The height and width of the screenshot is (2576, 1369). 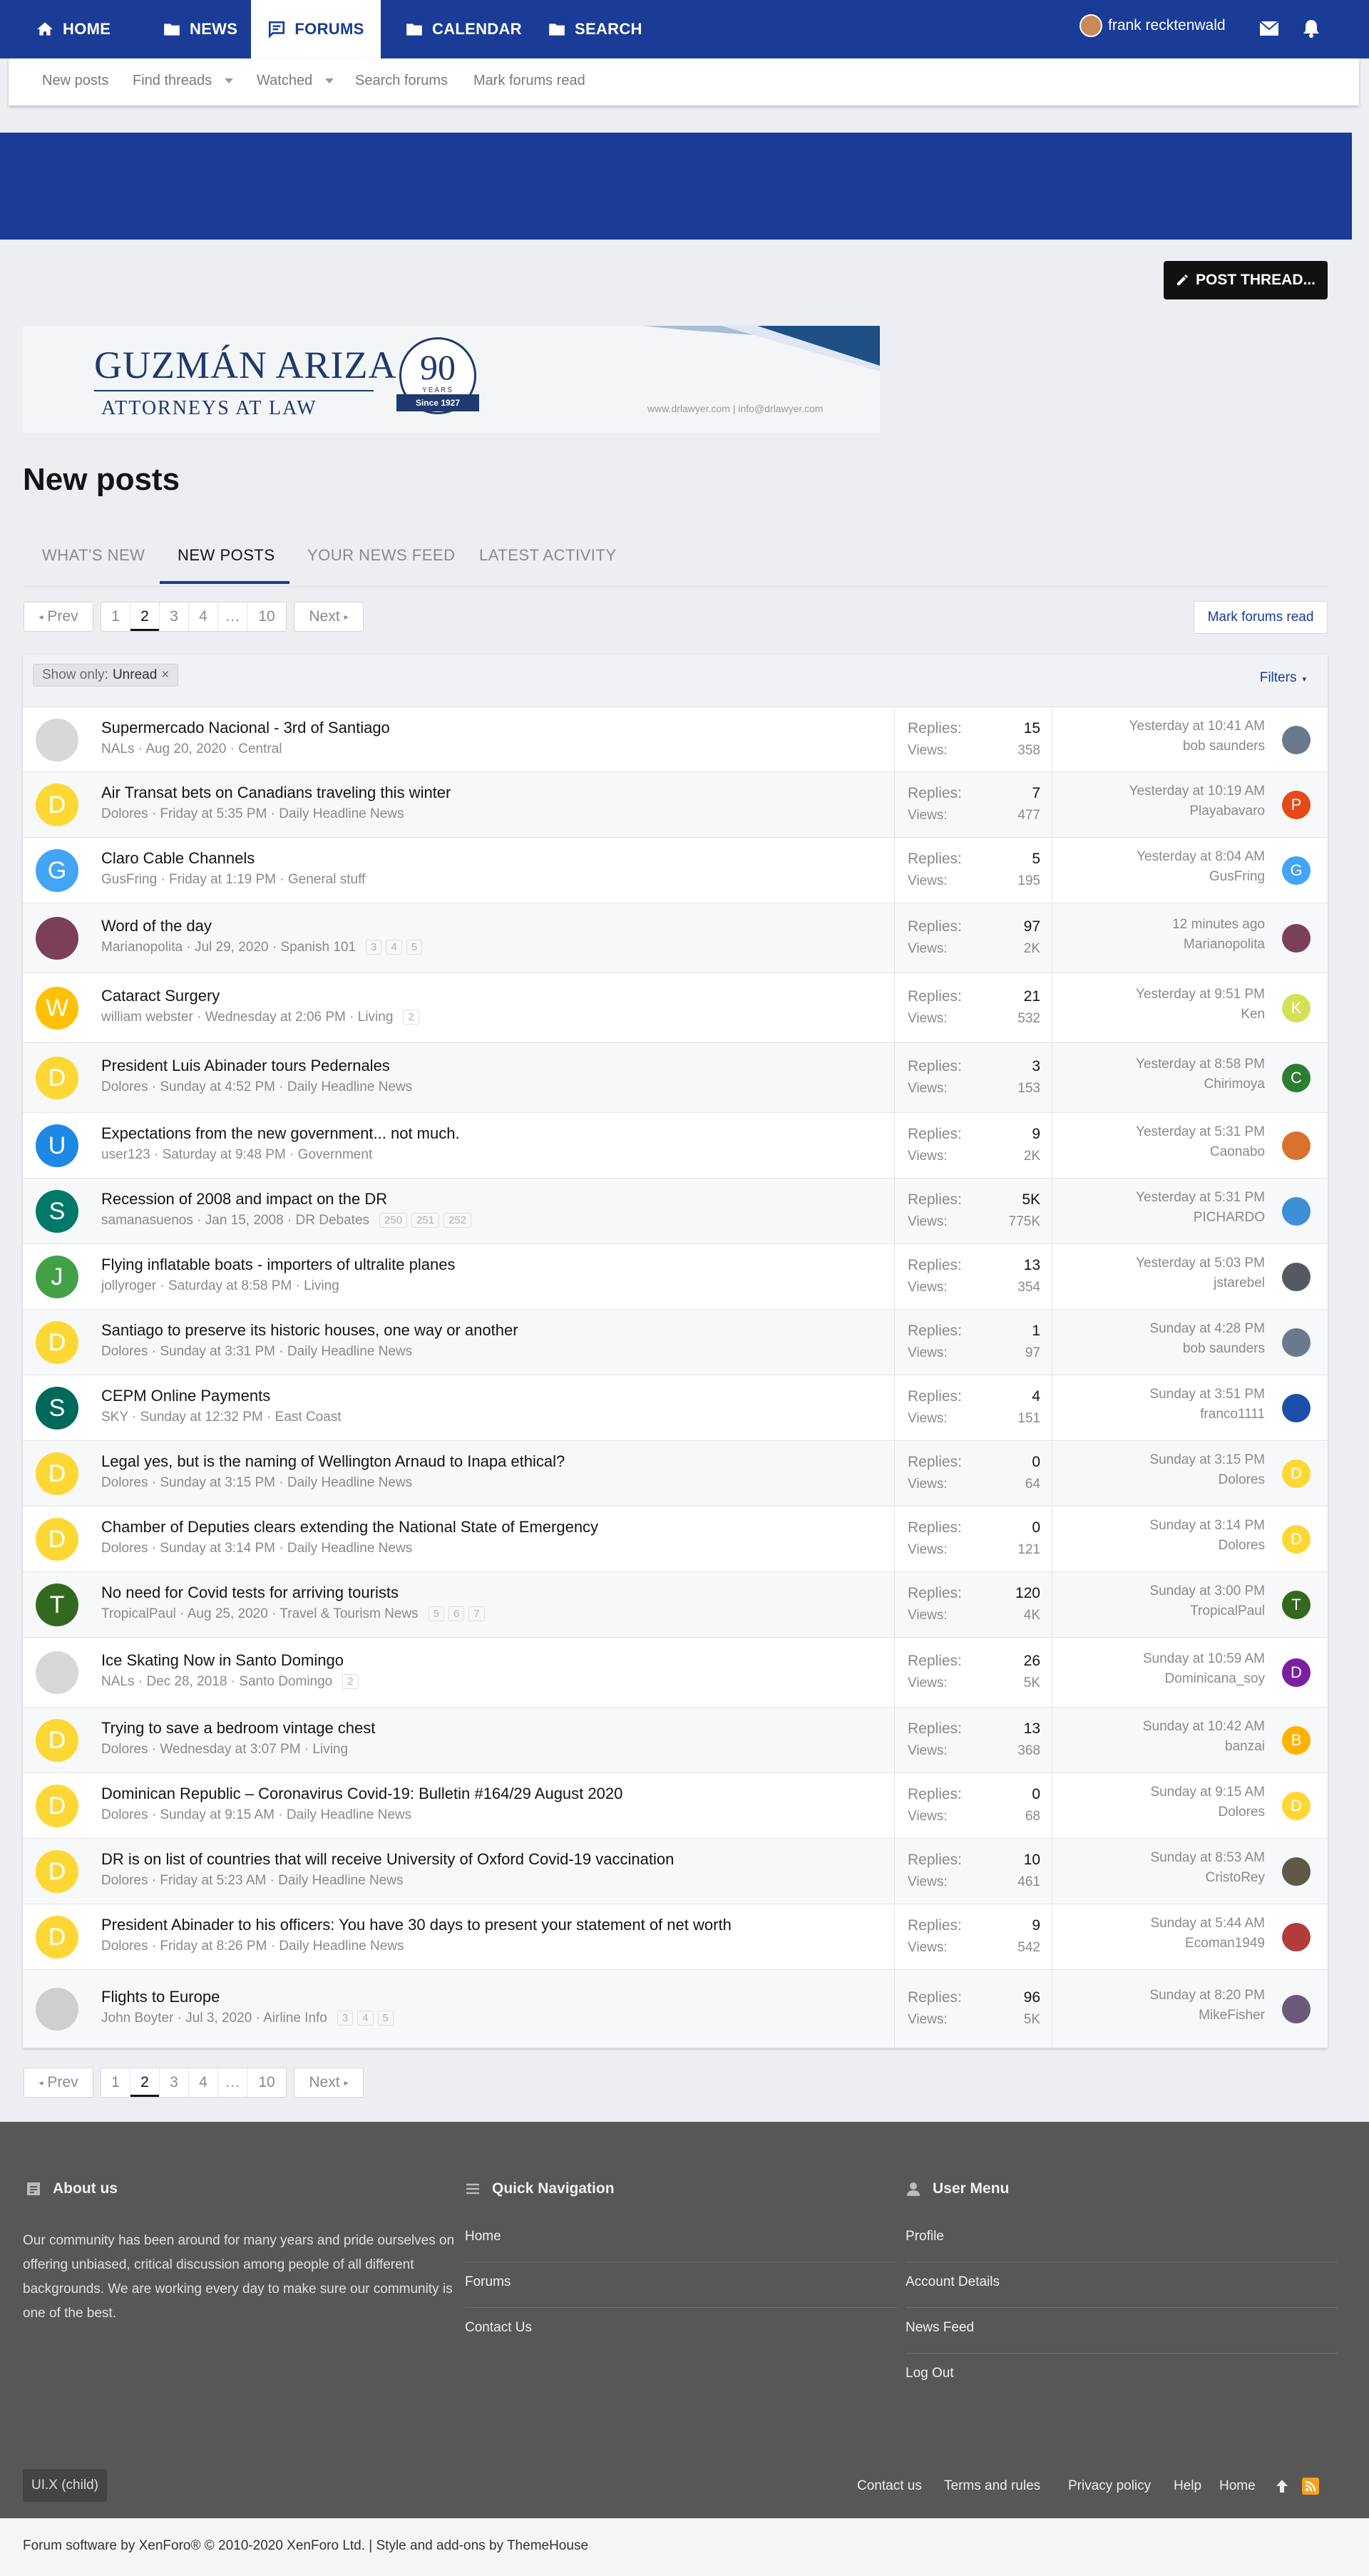 What do you see at coordinates (142, 947) in the screenshot?
I see `thread-author: Marianopolita` at bounding box center [142, 947].